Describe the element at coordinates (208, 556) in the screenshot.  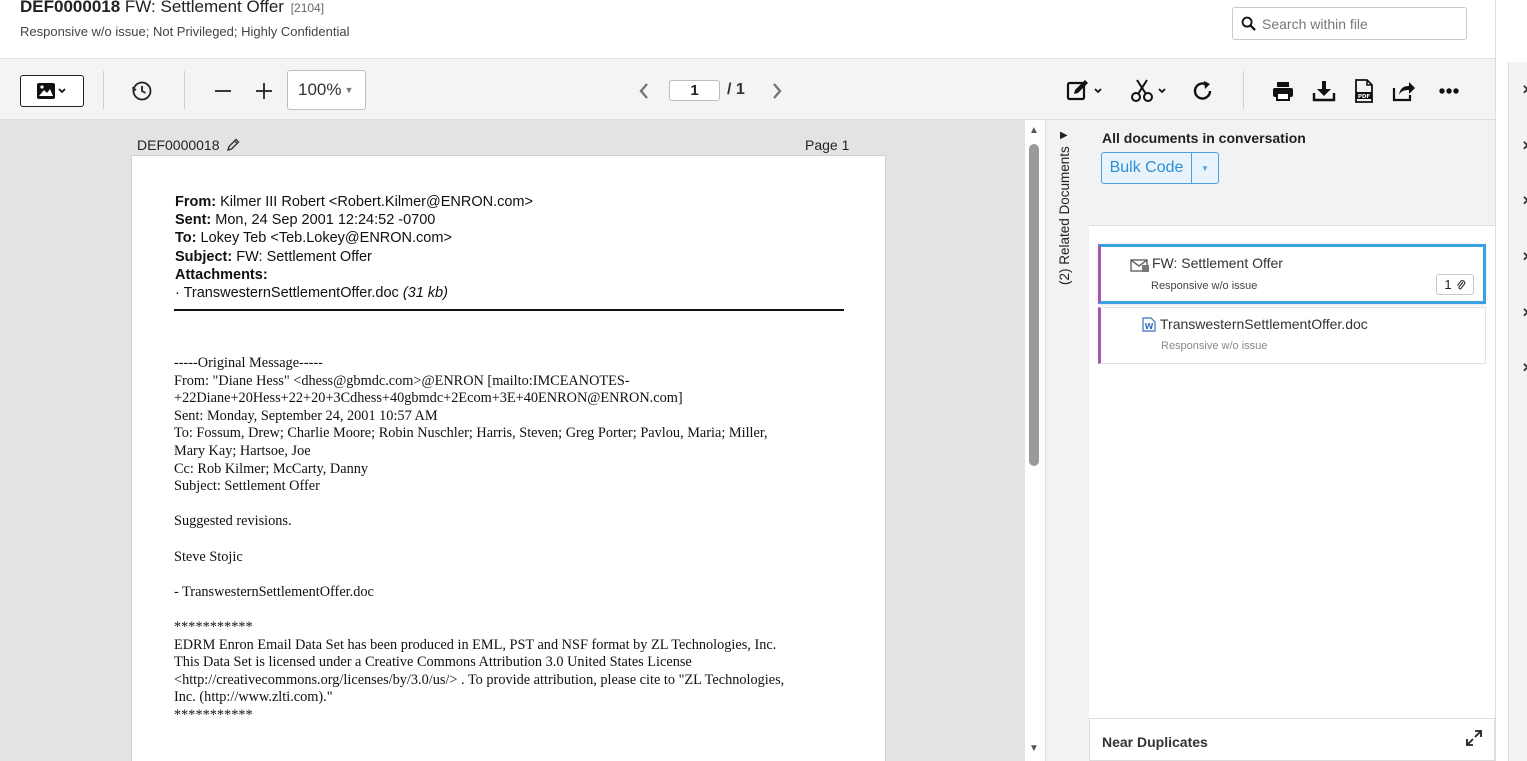
I see `body-line: Steve Stojic` at that location.